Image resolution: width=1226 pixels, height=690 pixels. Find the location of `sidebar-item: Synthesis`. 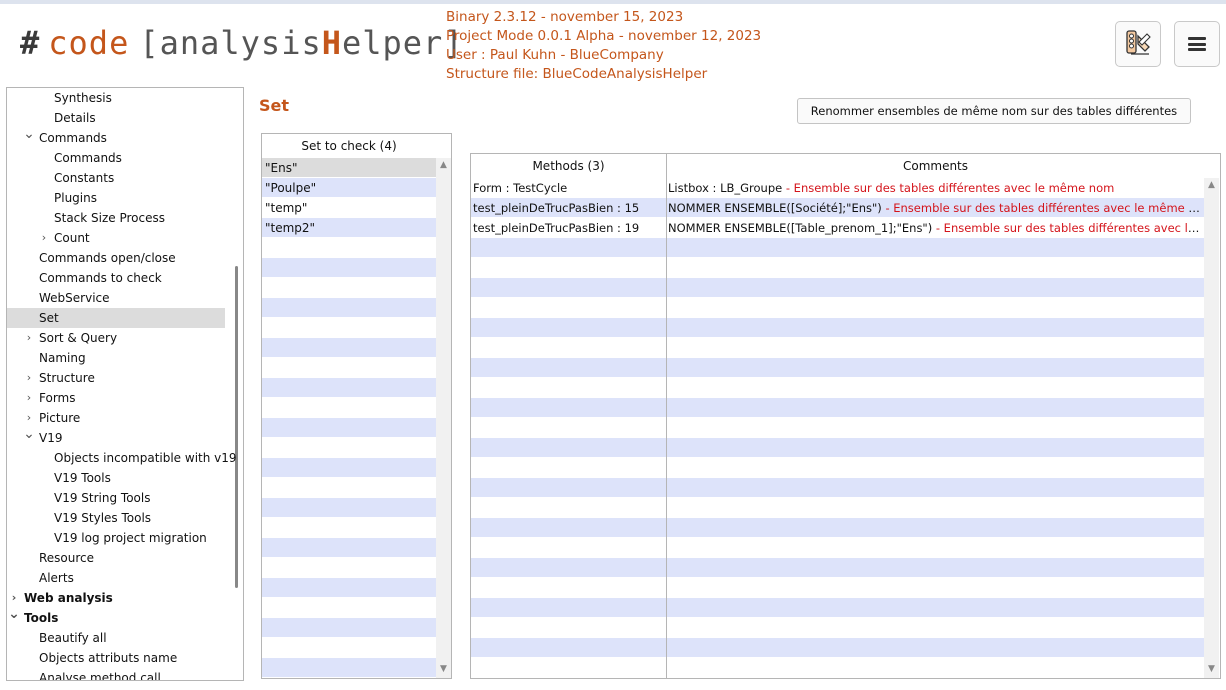

sidebar-item: Synthesis is located at coordinates (116, 98).